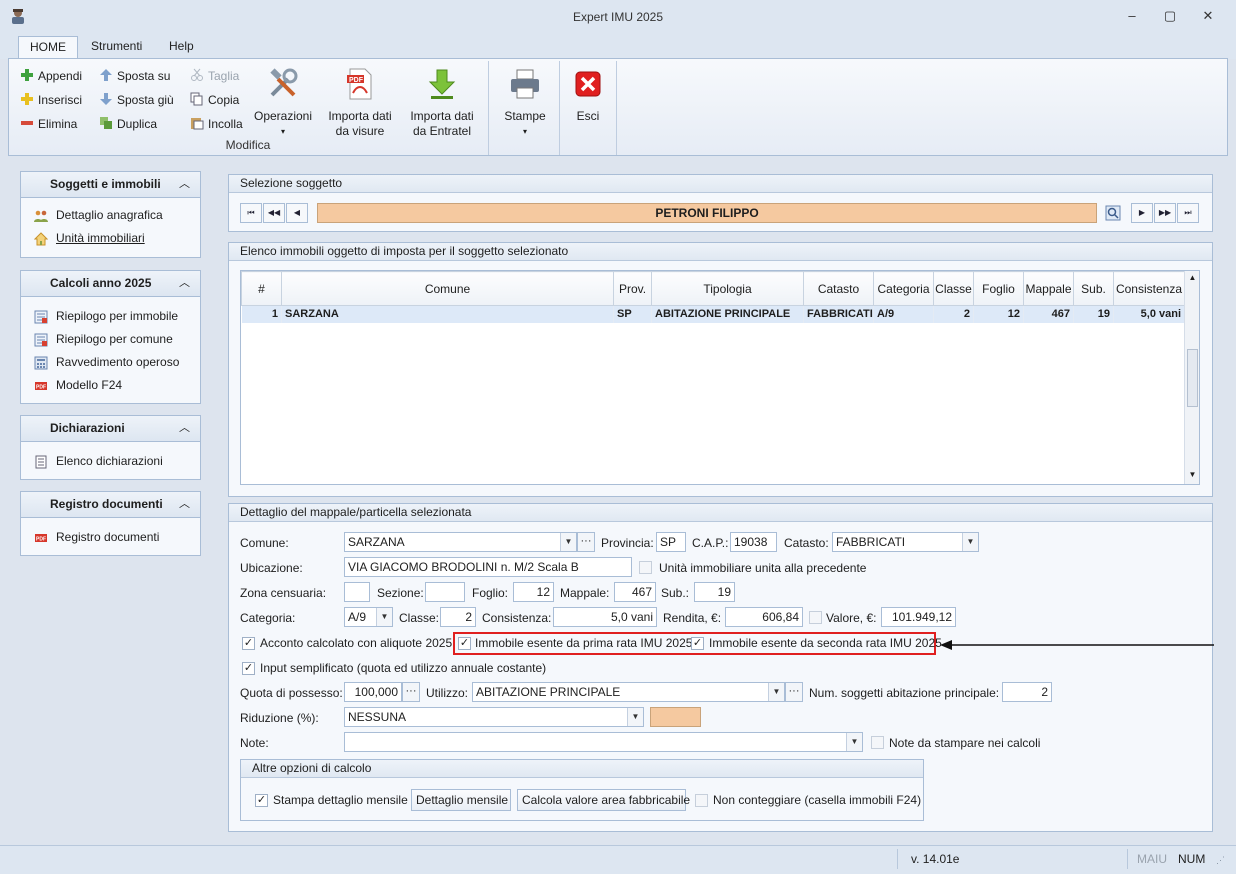 This screenshot has height=874, width=1236. Describe the element at coordinates (116, 47) in the screenshot. I see `tab-strumenti: Strumenti` at that location.